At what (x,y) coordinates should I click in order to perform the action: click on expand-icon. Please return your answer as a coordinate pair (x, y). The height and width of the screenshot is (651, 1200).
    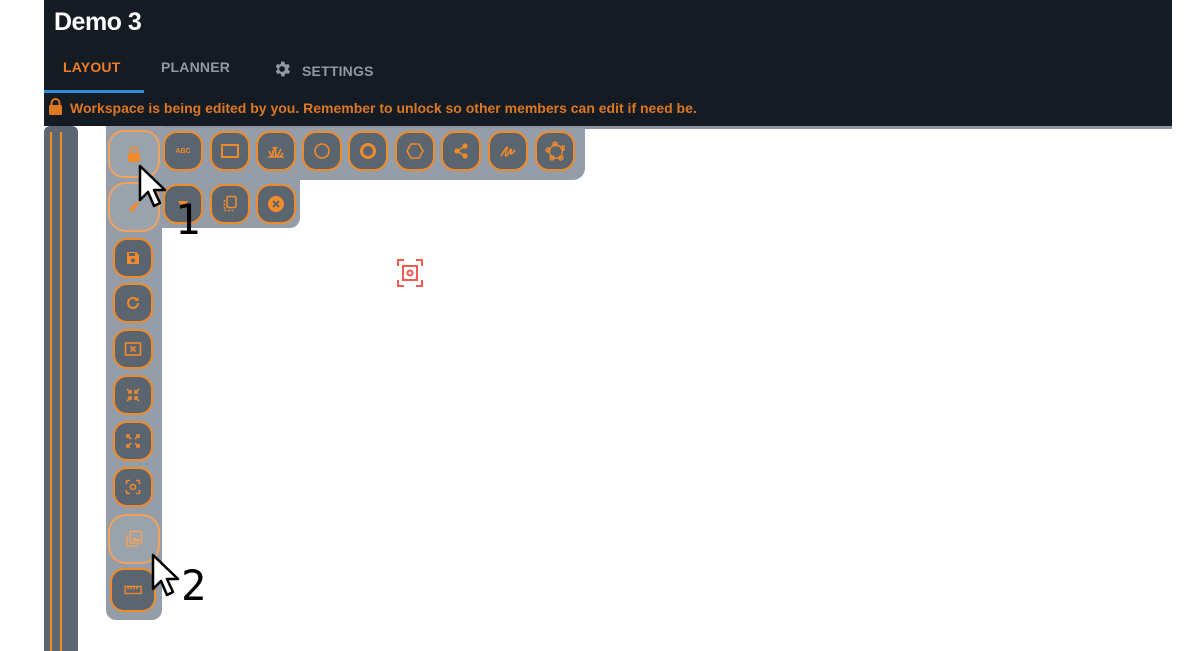
    Looking at the image, I should click on (133, 441).